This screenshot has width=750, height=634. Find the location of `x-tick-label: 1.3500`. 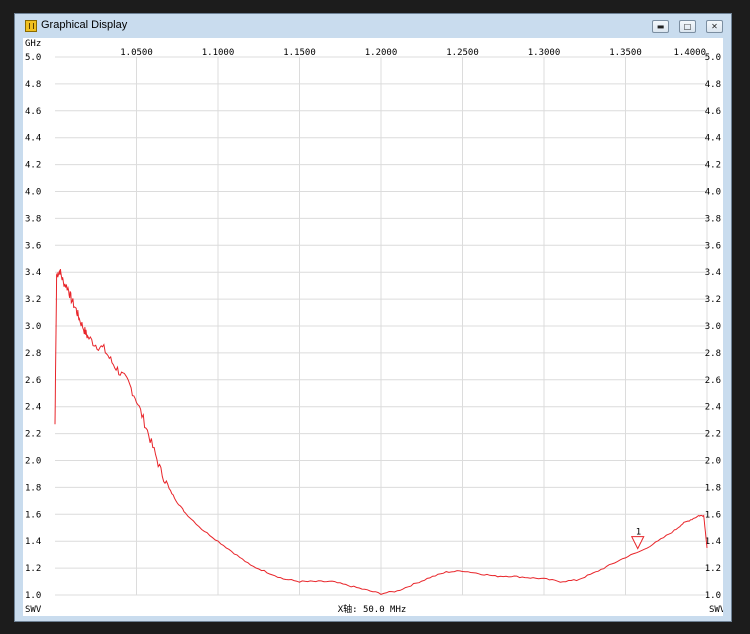

x-tick-label: 1.3500 is located at coordinates (625, 53).